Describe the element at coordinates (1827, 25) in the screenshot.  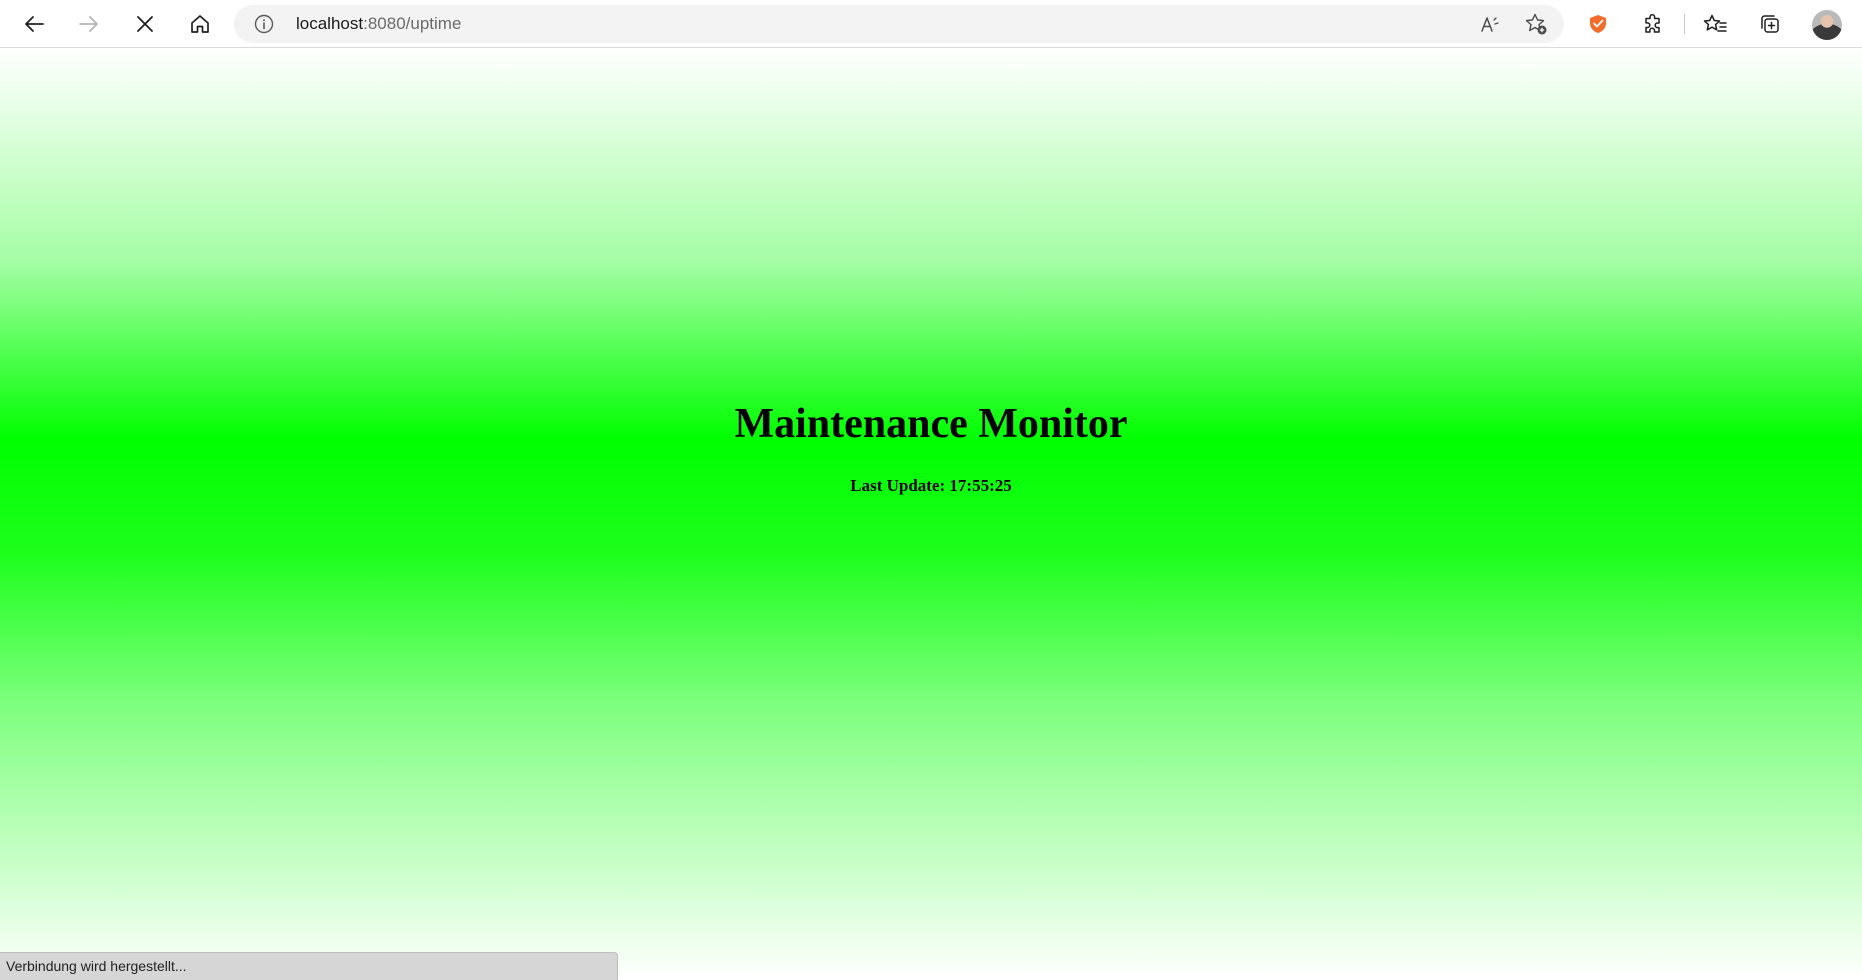
I see `avatar` at that location.